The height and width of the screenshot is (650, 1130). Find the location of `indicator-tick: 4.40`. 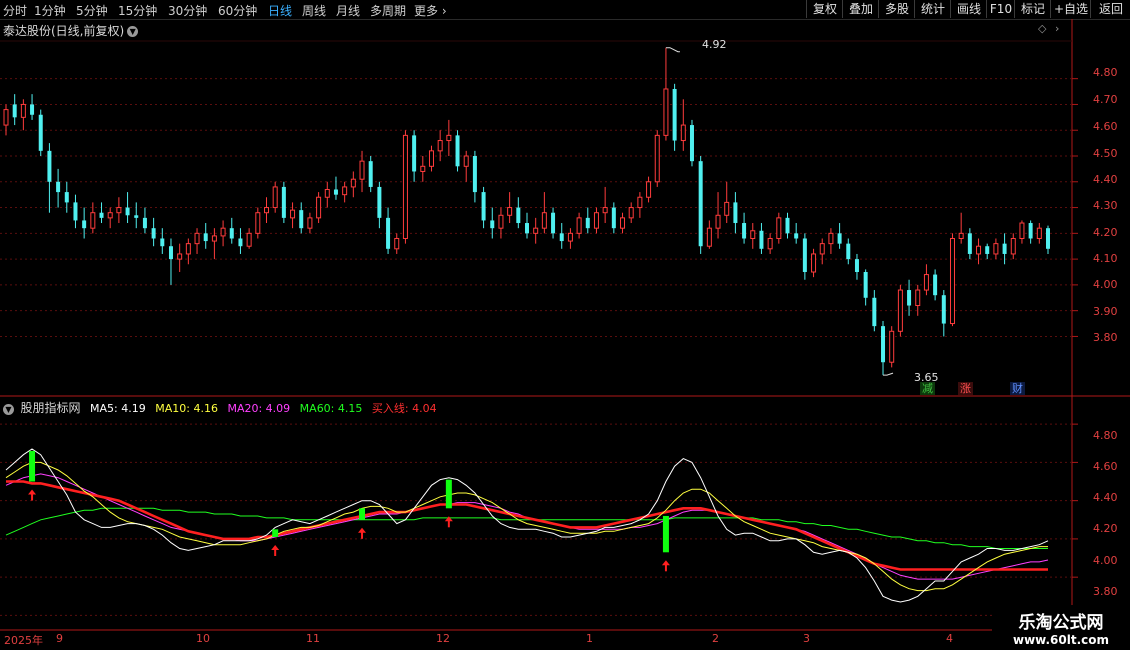

indicator-tick: 4.40 is located at coordinates (1105, 497).